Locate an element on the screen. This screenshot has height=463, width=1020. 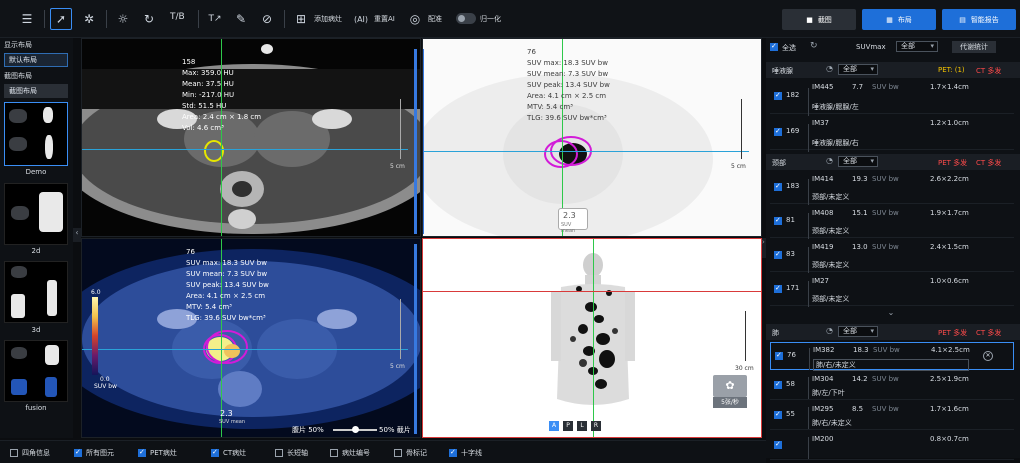
reset-ai-button: 重置AI is located at coordinates (384, 19).